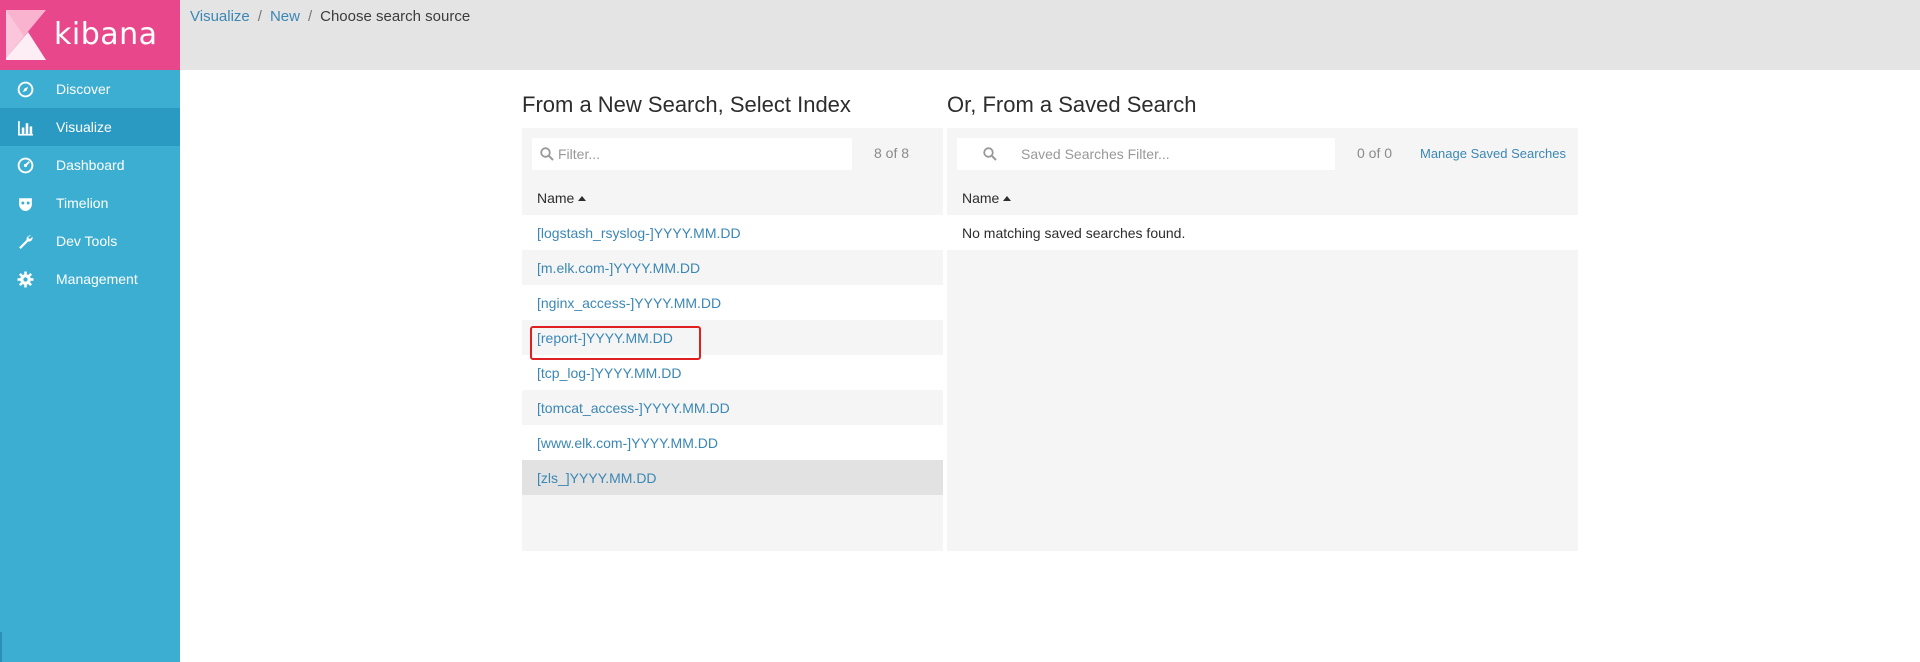  I want to click on index-pattern-link: [www.elk.com-]YYYY.MM.DD, so click(627, 443).